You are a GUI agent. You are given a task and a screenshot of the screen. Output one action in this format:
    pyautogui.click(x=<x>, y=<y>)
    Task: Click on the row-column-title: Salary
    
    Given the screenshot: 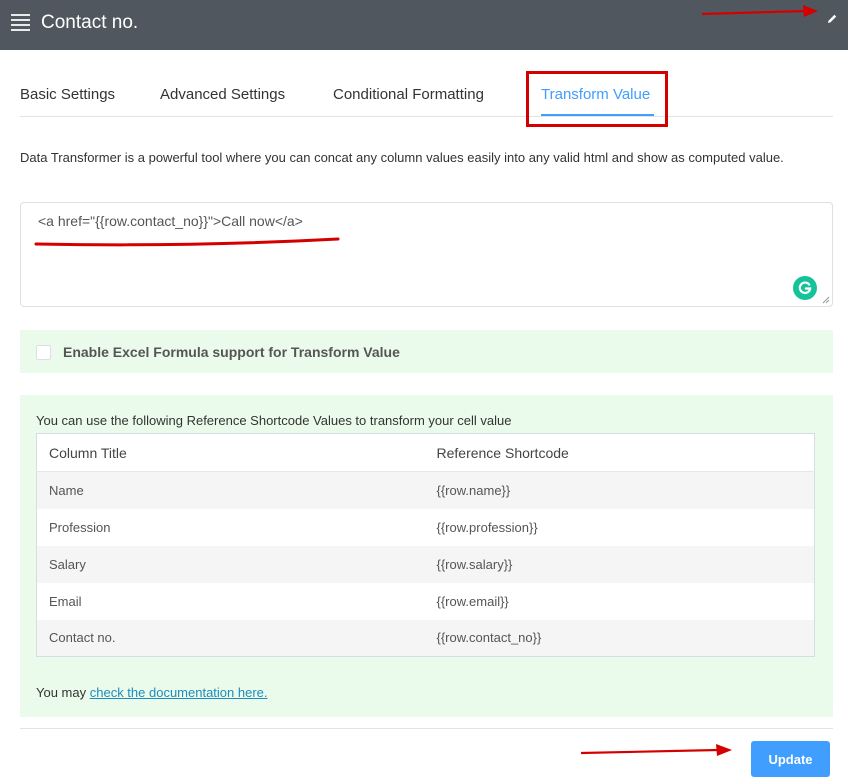 What is the action you would take?
    pyautogui.click(x=230, y=564)
    